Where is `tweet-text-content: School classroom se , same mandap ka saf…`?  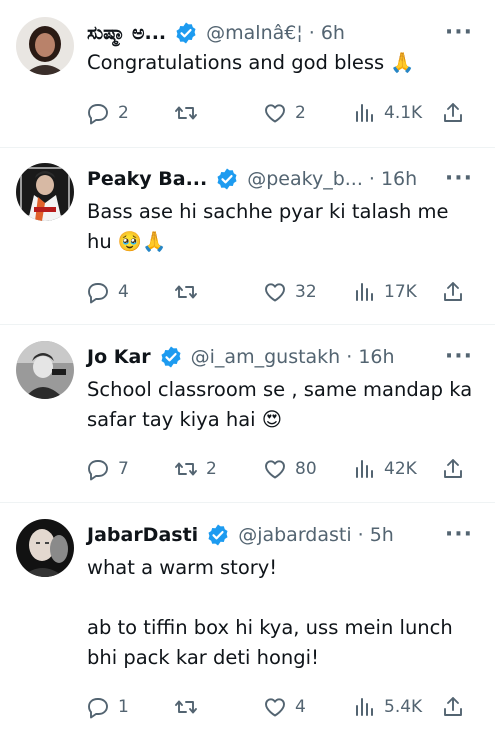 tweet-text-content: School classroom se , same mandap ka saf… is located at coordinates (283, 404).